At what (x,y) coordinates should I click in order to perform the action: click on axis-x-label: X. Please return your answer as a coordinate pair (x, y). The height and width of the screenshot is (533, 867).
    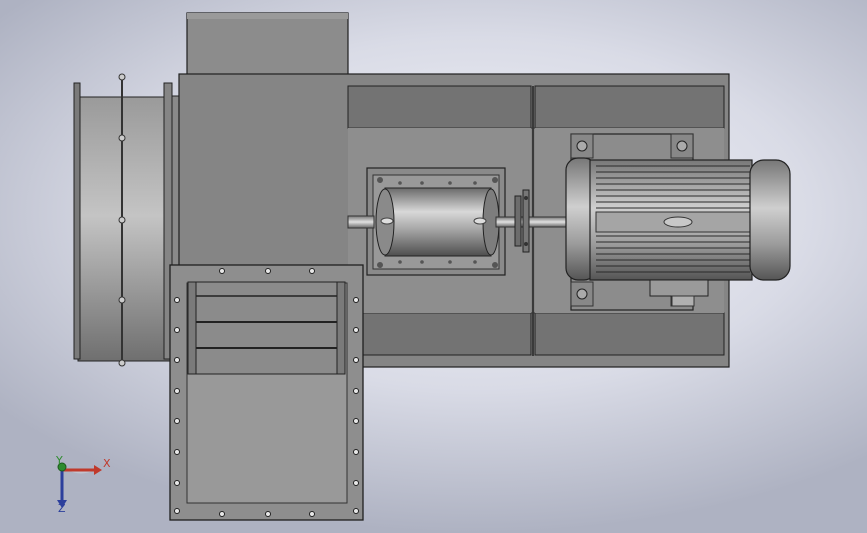
    Looking at the image, I should click on (107, 463).